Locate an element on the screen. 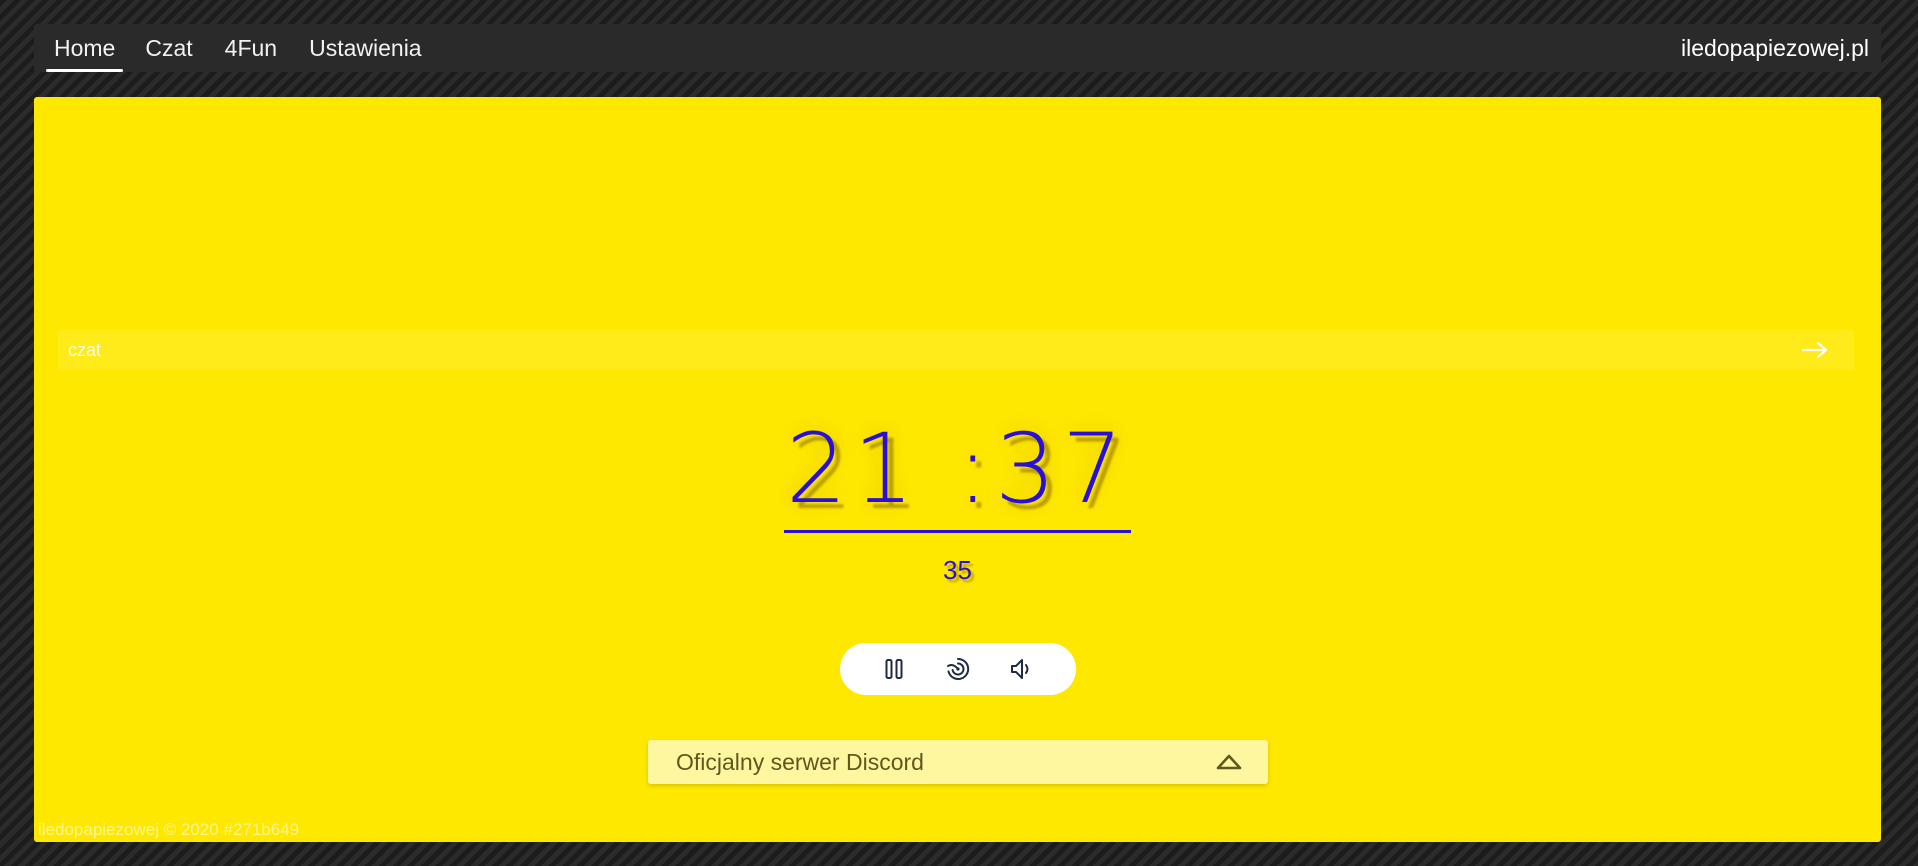  vibration-icon is located at coordinates (958, 668).